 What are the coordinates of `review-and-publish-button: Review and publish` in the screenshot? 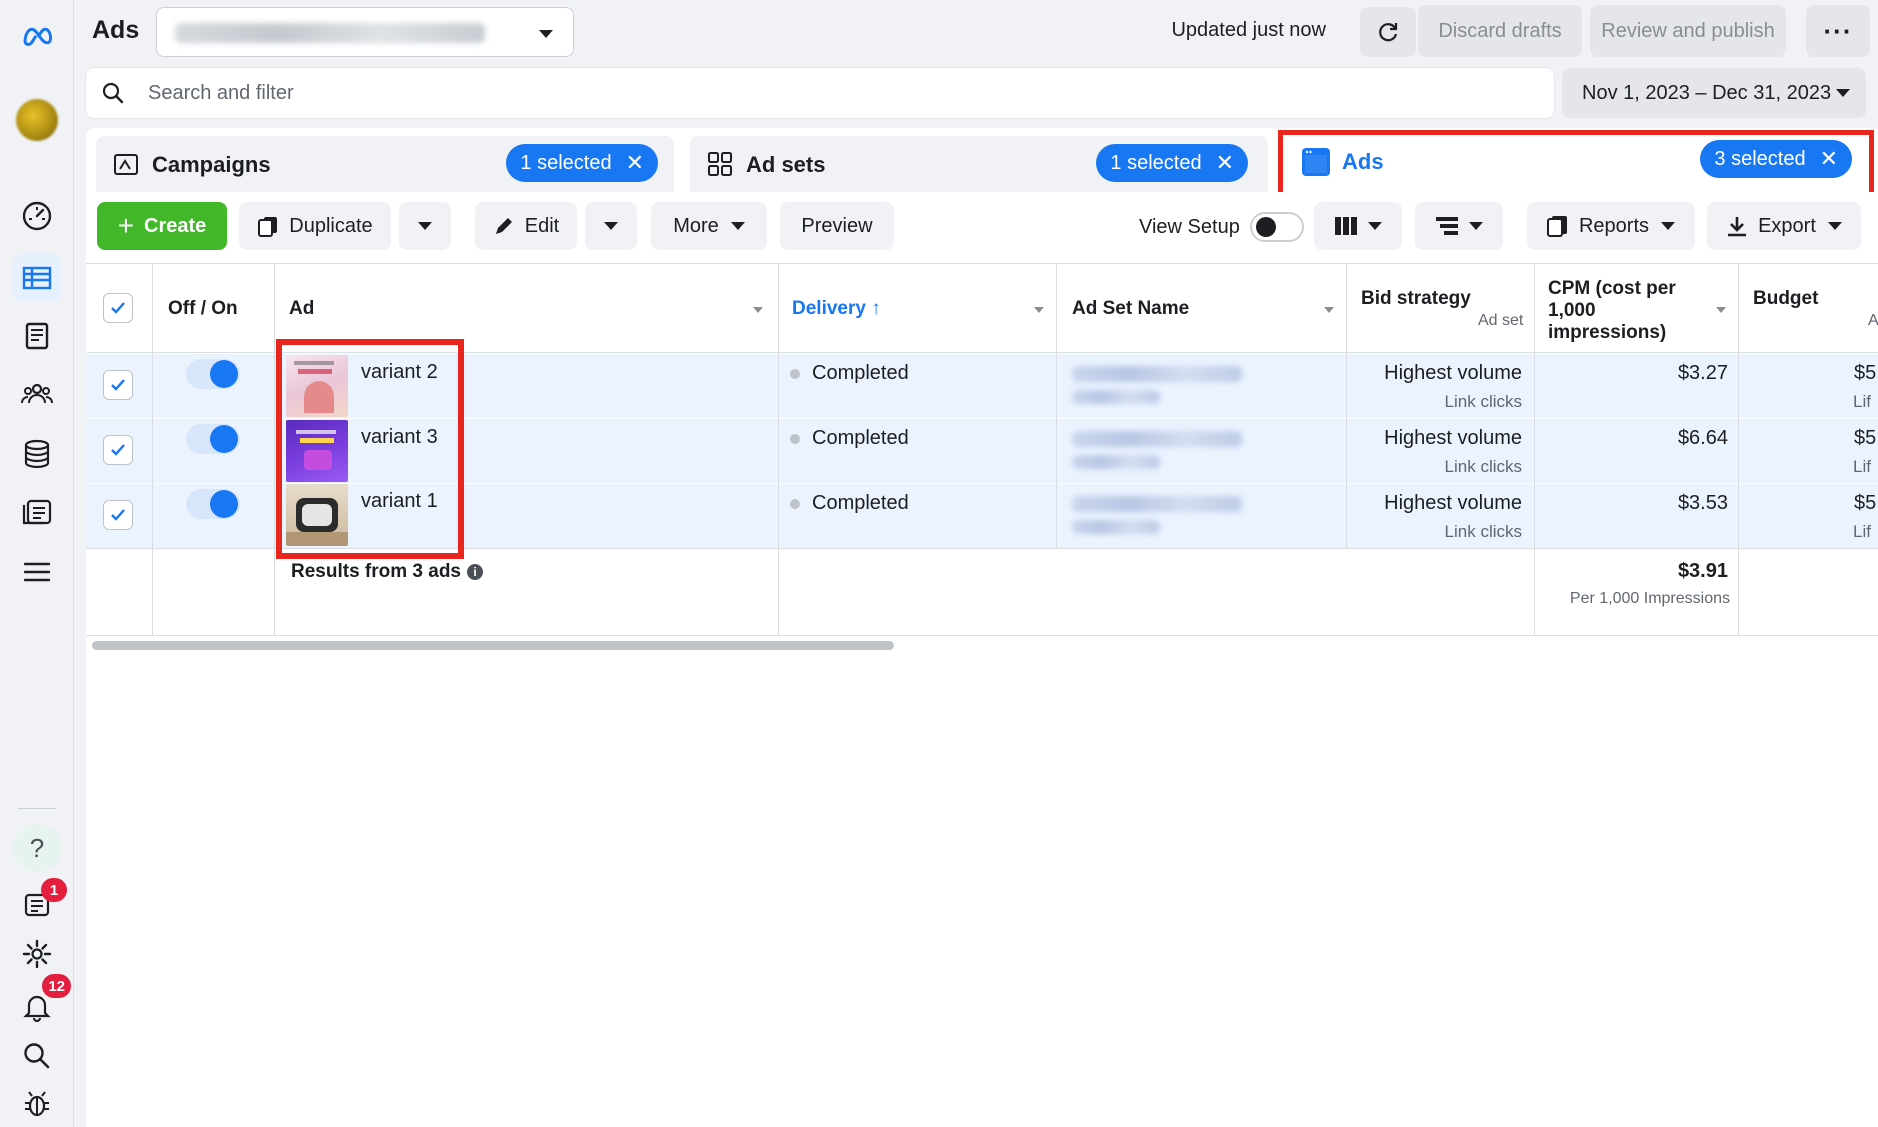 It's located at (1688, 31).